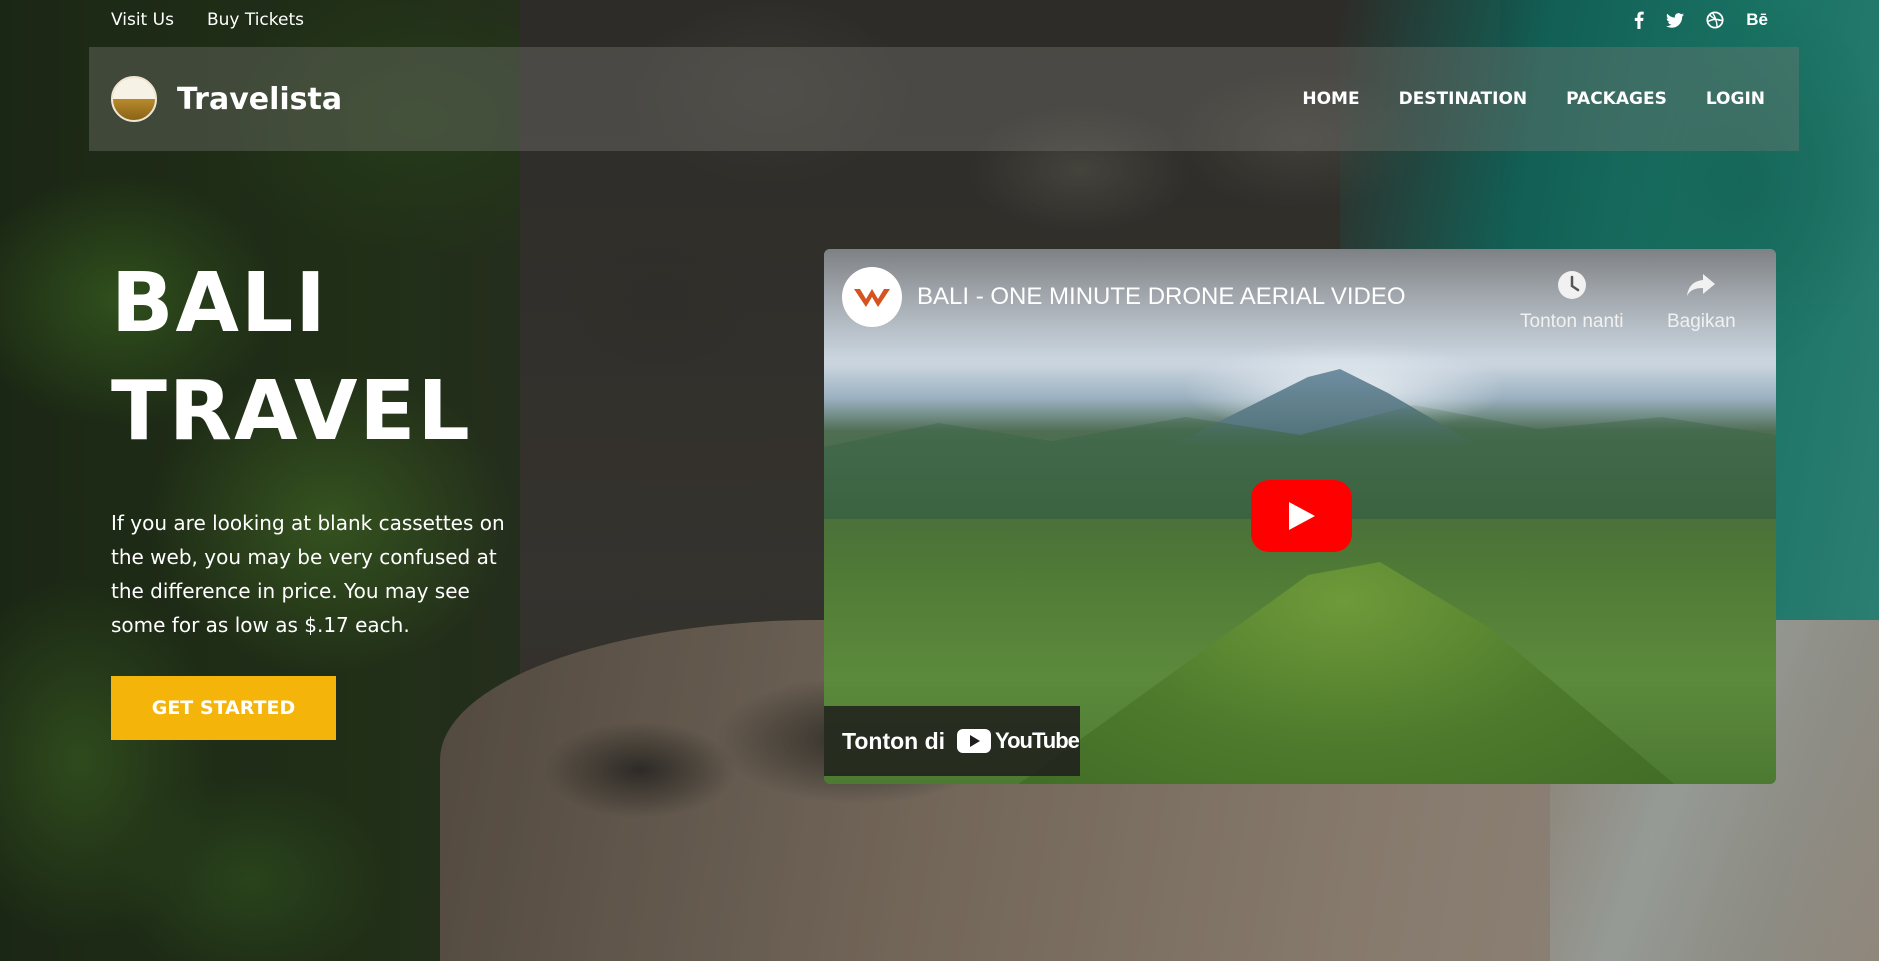 This screenshot has width=1879, height=961. I want to click on dribbble-icon, so click(1715, 20).